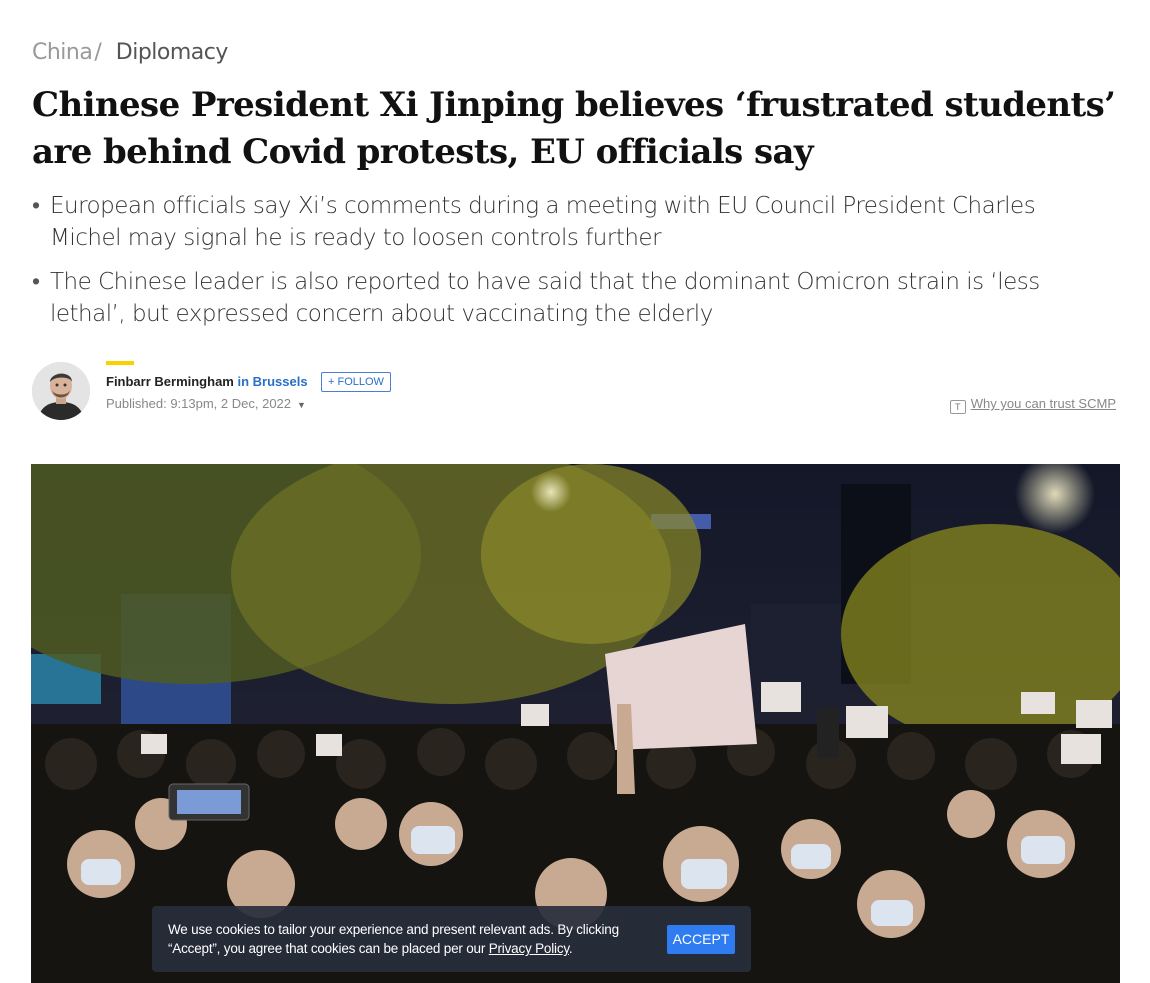 This screenshot has width=1150, height=983. Describe the element at coordinates (570, 948) in the screenshot. I see `cookie-message-end: .` at that location.